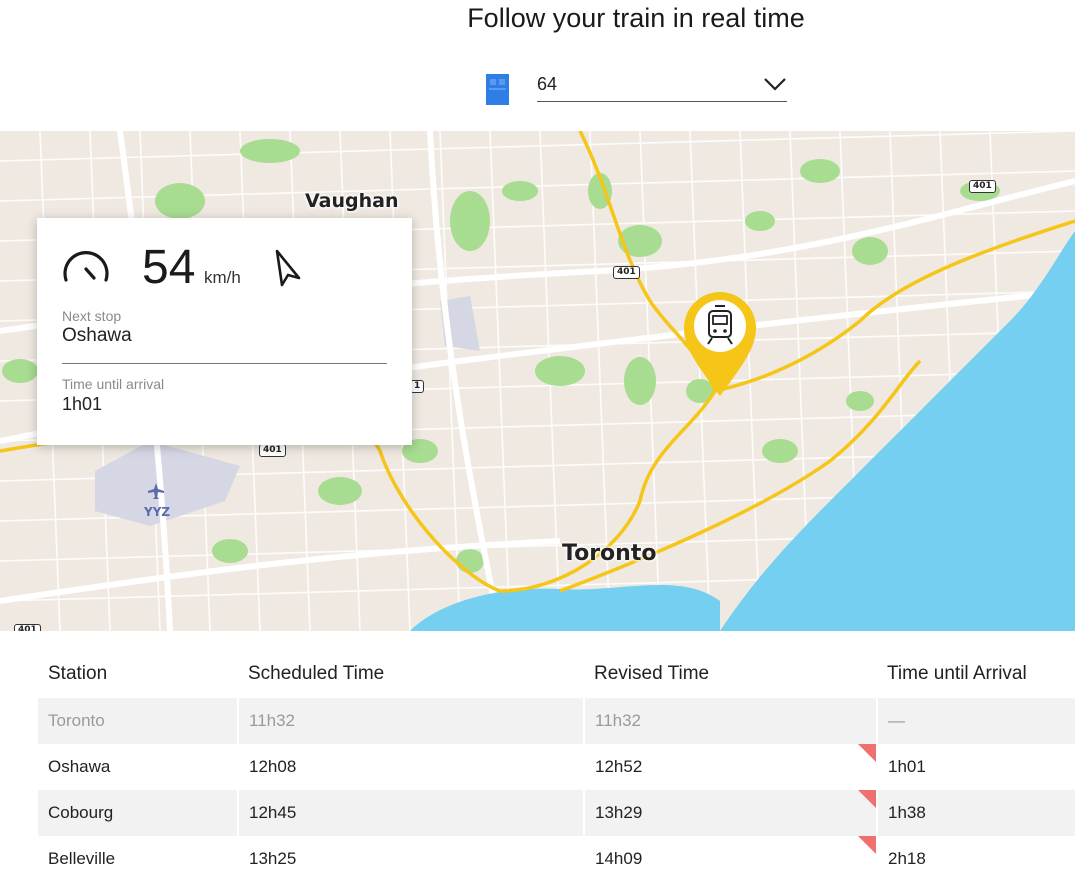  I want to click on table-row: Belleville 13h25 14h09 2h18, so click(556, 855).